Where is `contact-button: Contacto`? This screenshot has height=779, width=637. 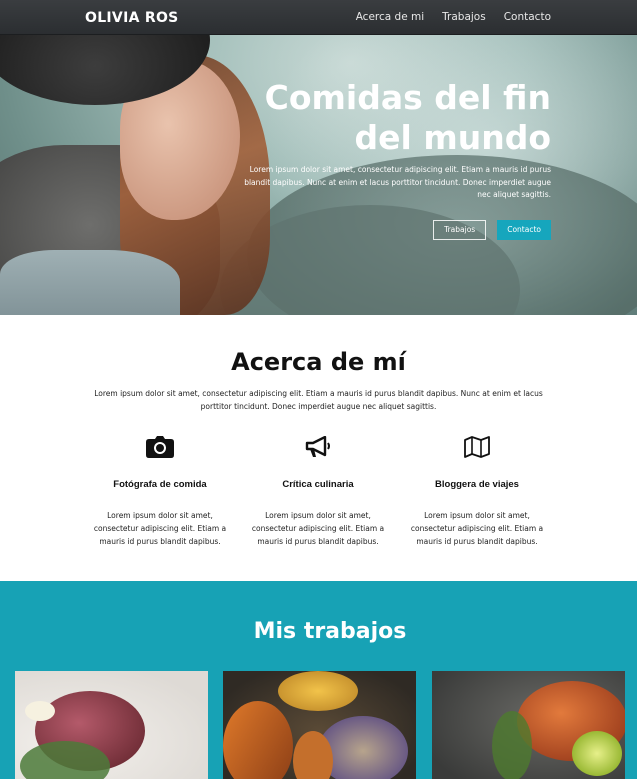 contact-button: Contacto is located at coordinates (524, 230).